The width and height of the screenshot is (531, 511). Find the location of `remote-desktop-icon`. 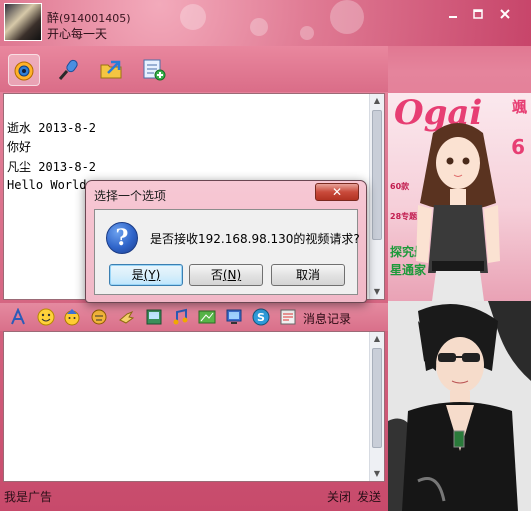

remote-desktop-icon is located at coordinates (234, 317).